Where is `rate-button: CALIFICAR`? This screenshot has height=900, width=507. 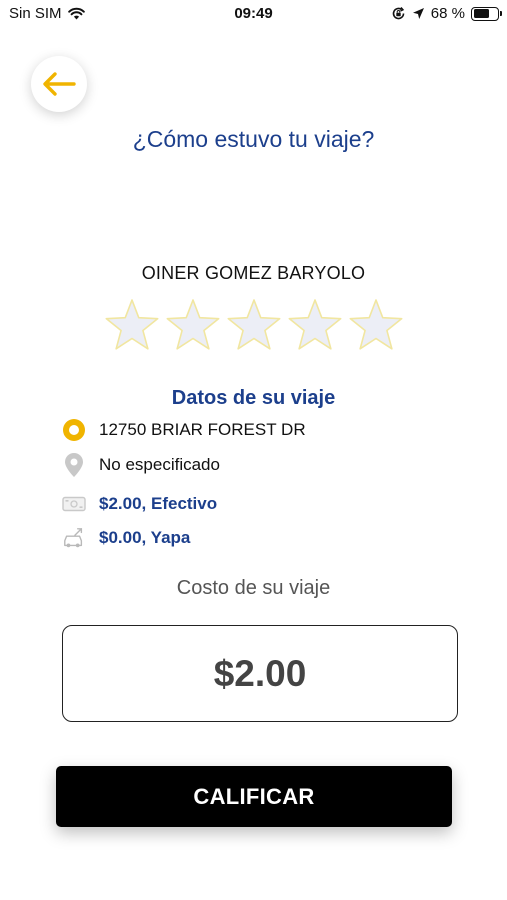
rate-button: CALIFICAR is located at coordinates (254, 796).